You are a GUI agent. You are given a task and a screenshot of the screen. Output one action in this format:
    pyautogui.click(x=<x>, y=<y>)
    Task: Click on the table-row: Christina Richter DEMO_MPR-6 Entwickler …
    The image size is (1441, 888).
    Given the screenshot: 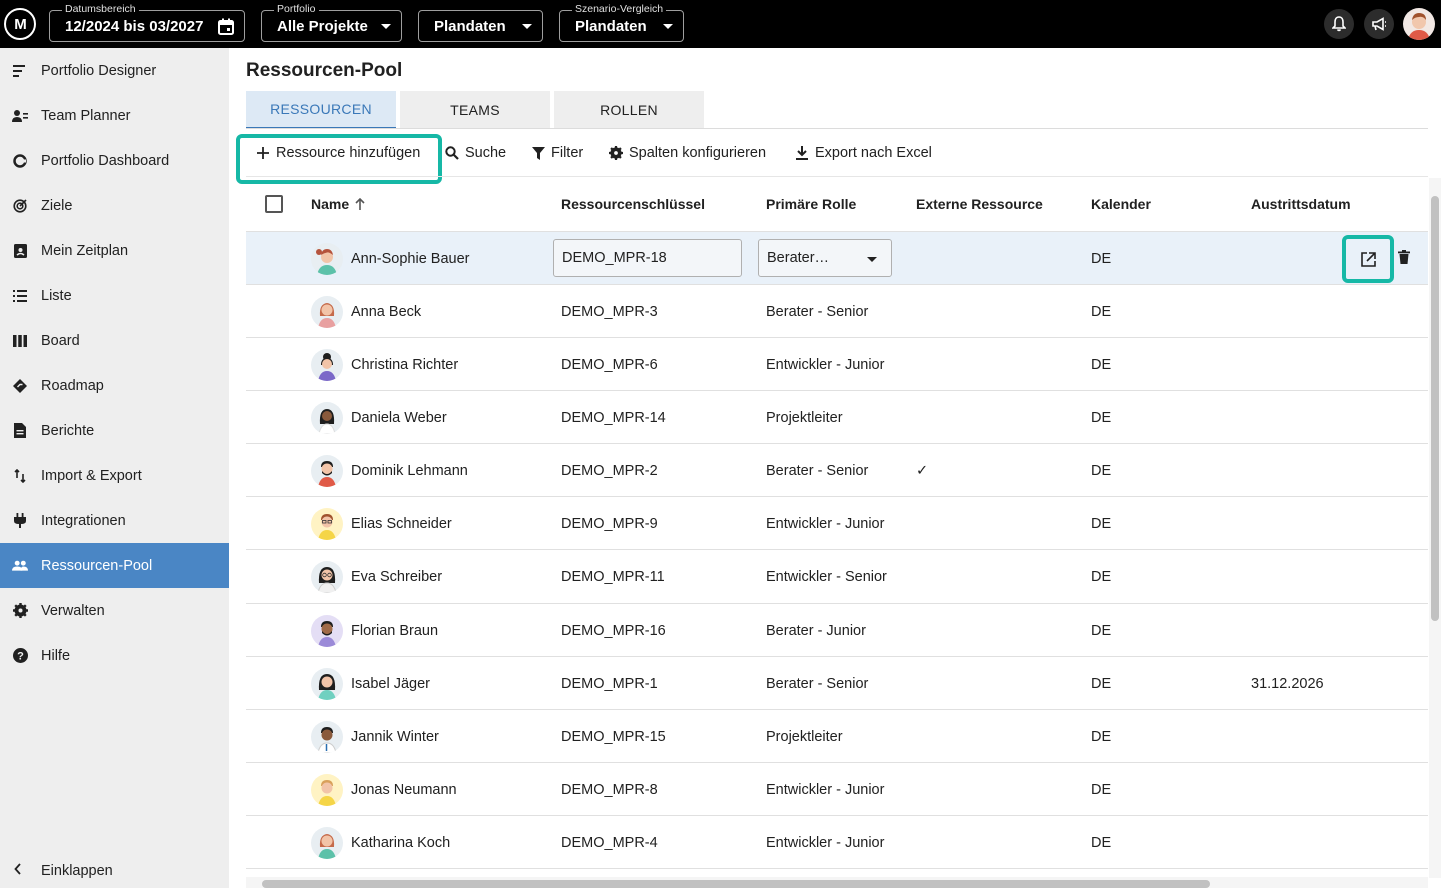 What is the action you would take?
    pyautogui.click(x=837, y=364)
    